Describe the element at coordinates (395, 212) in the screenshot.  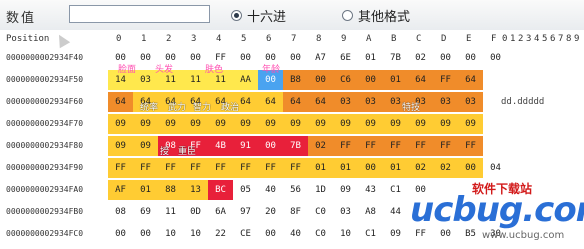
I see `hex-byte-cell: 44` at that location.